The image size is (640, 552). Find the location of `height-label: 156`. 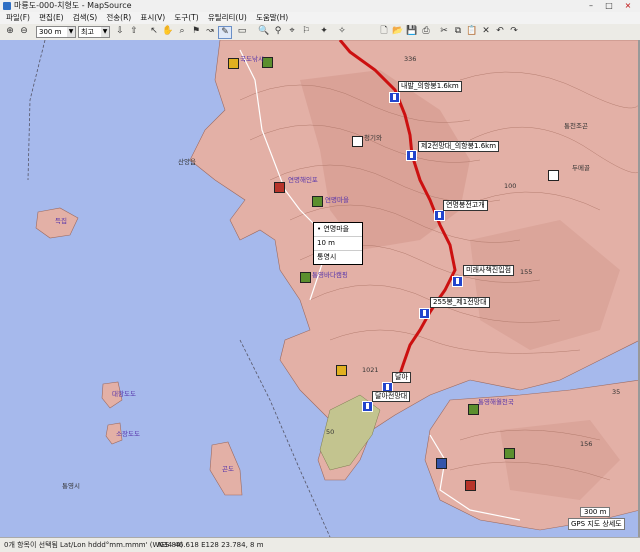

height-label: 156 is located at coordinates (586, 444).